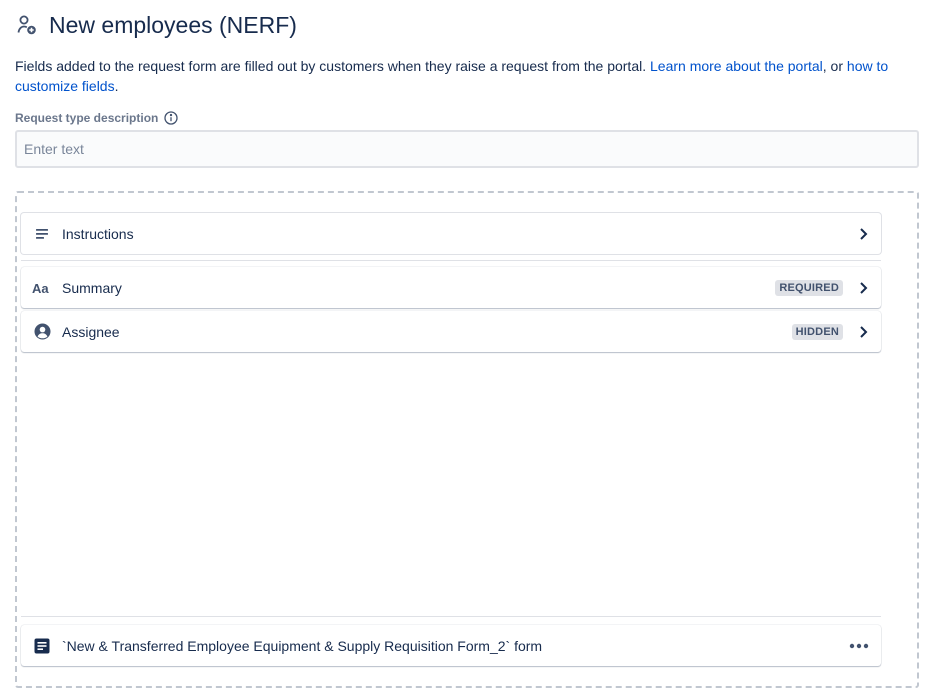 Image resolution: width=934 pixels, height=699 pixels. I want to click on description-label-text: Request type description, so click(87, 118).